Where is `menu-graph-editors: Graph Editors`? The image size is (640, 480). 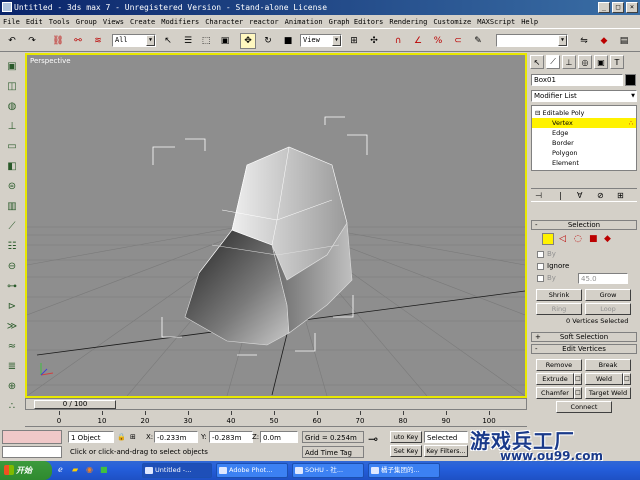 menu-graph-editors: Graph Editors is located at coordinates (356, 22).